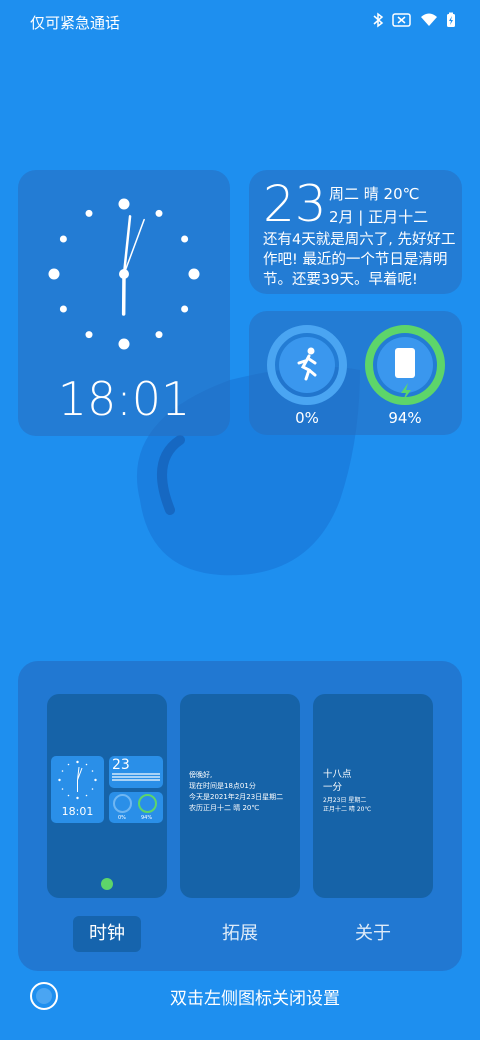 This screenshot has width=480, height=1040. I want to click on about-preview-small: 2月23日 星期二 正月十二 晴 20℃, so click(347, 805).